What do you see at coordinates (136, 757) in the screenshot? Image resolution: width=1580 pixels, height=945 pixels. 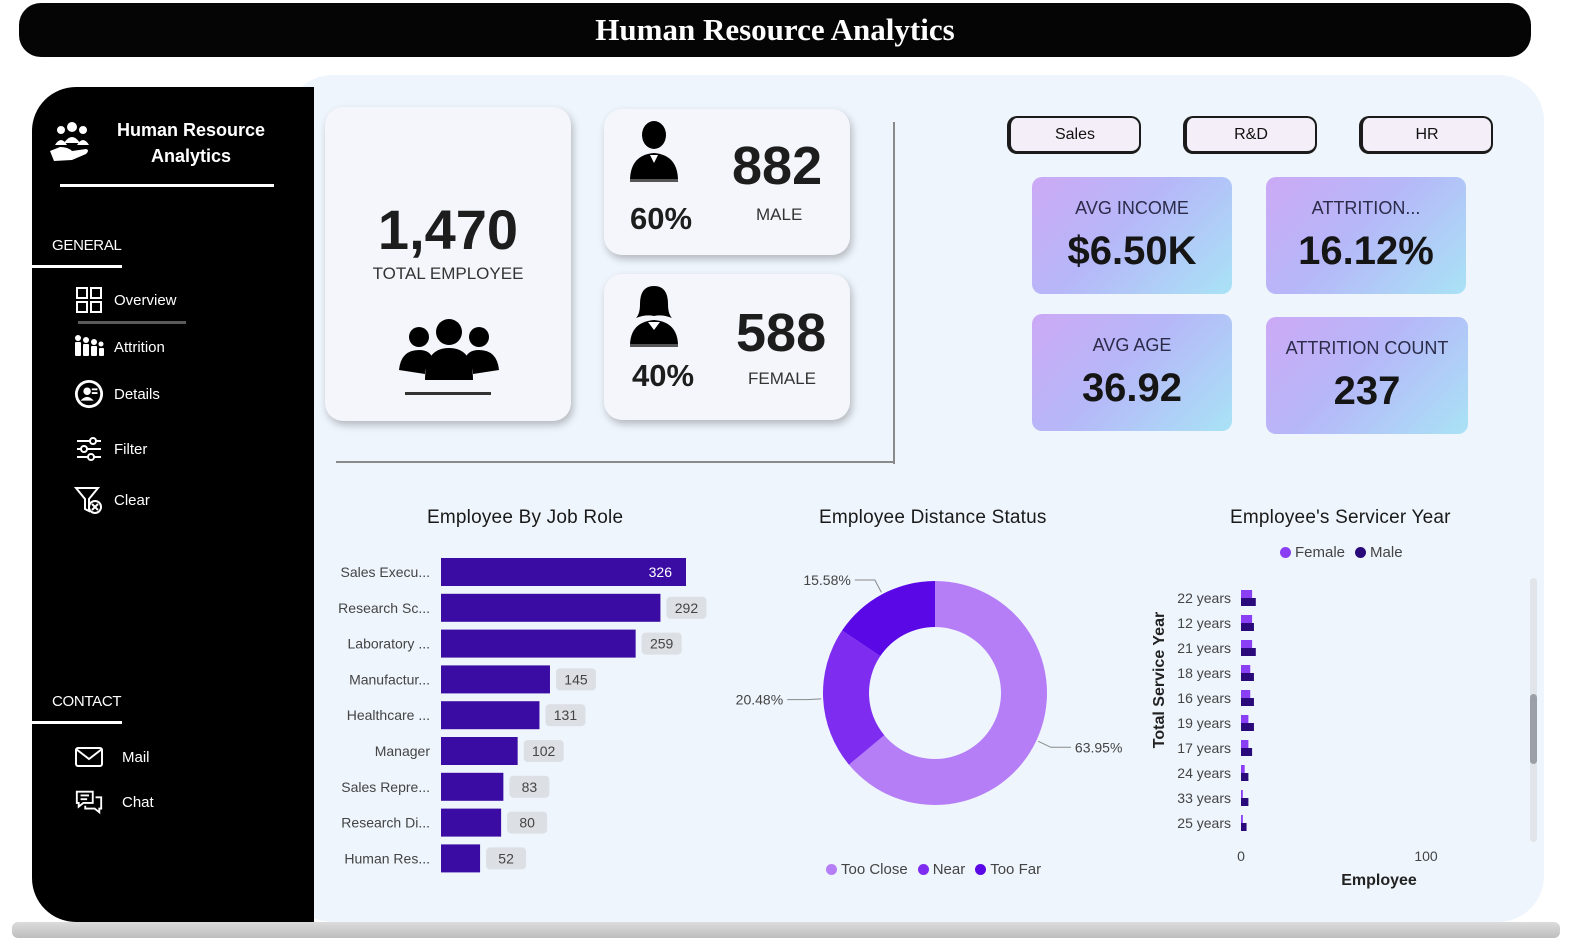 I see `nav-mail-label: Mail` at bounding box center [136, 757].